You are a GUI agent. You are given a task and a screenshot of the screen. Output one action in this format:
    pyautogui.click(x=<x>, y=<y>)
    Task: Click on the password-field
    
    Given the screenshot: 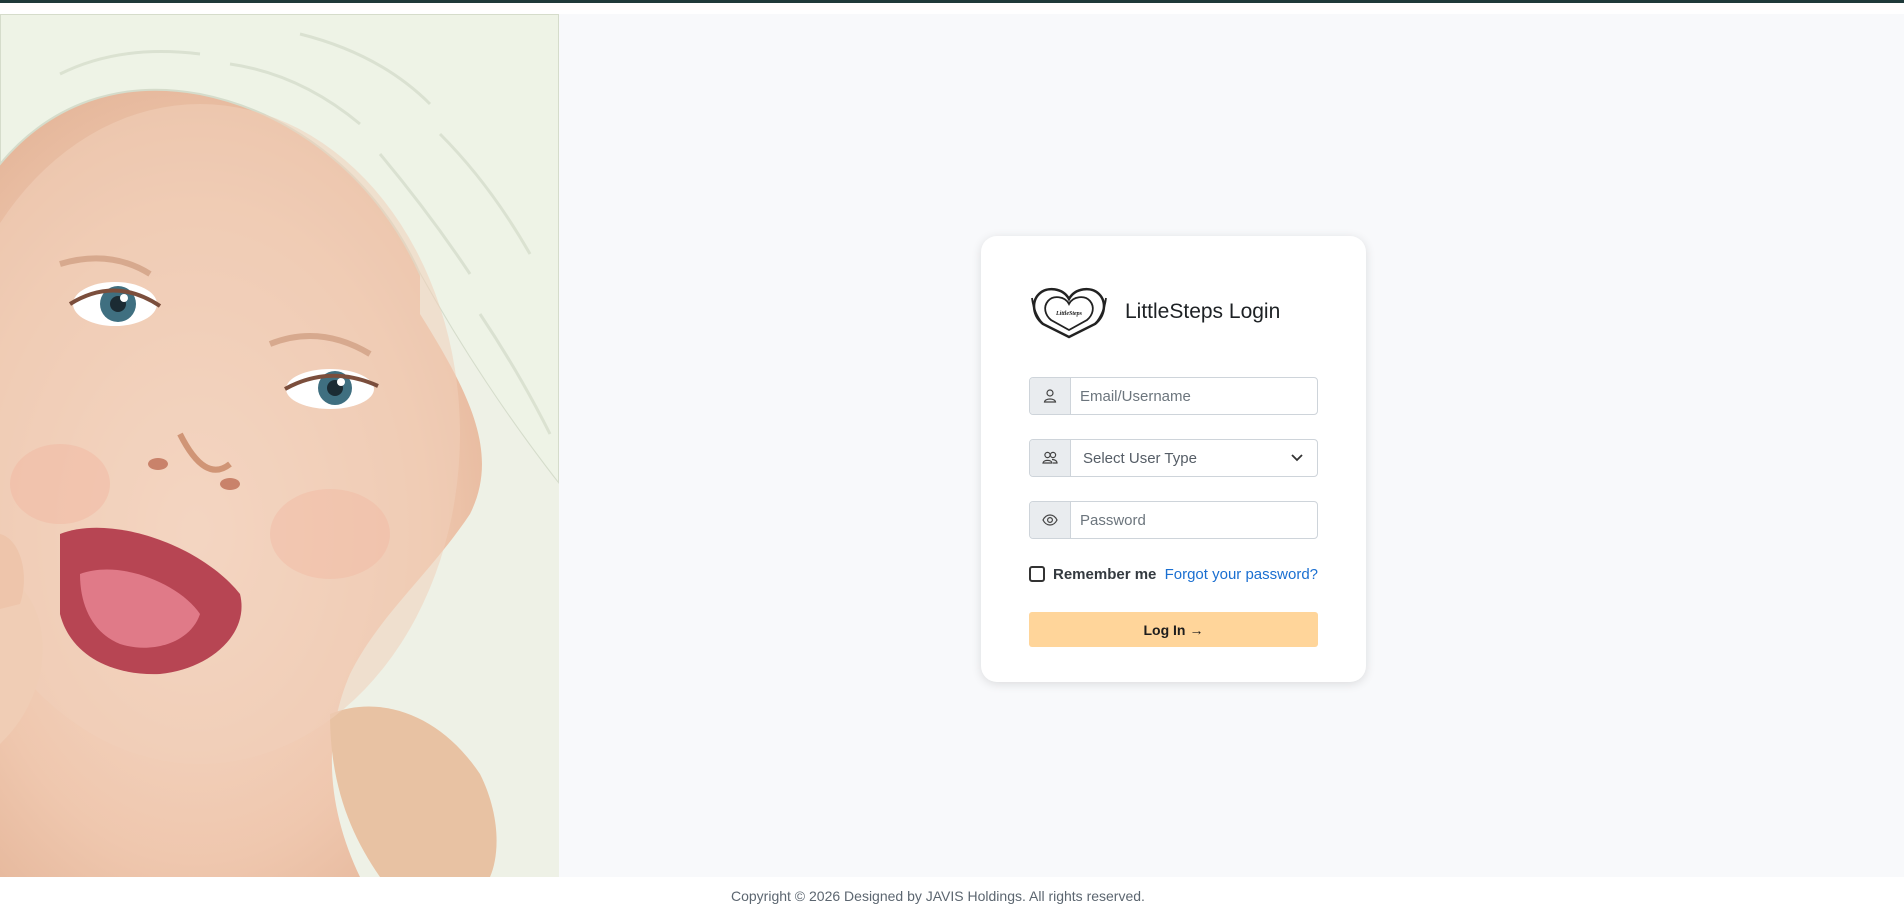 What is the action you would take?
    pyautogui.click(x=1173, y=520)
    